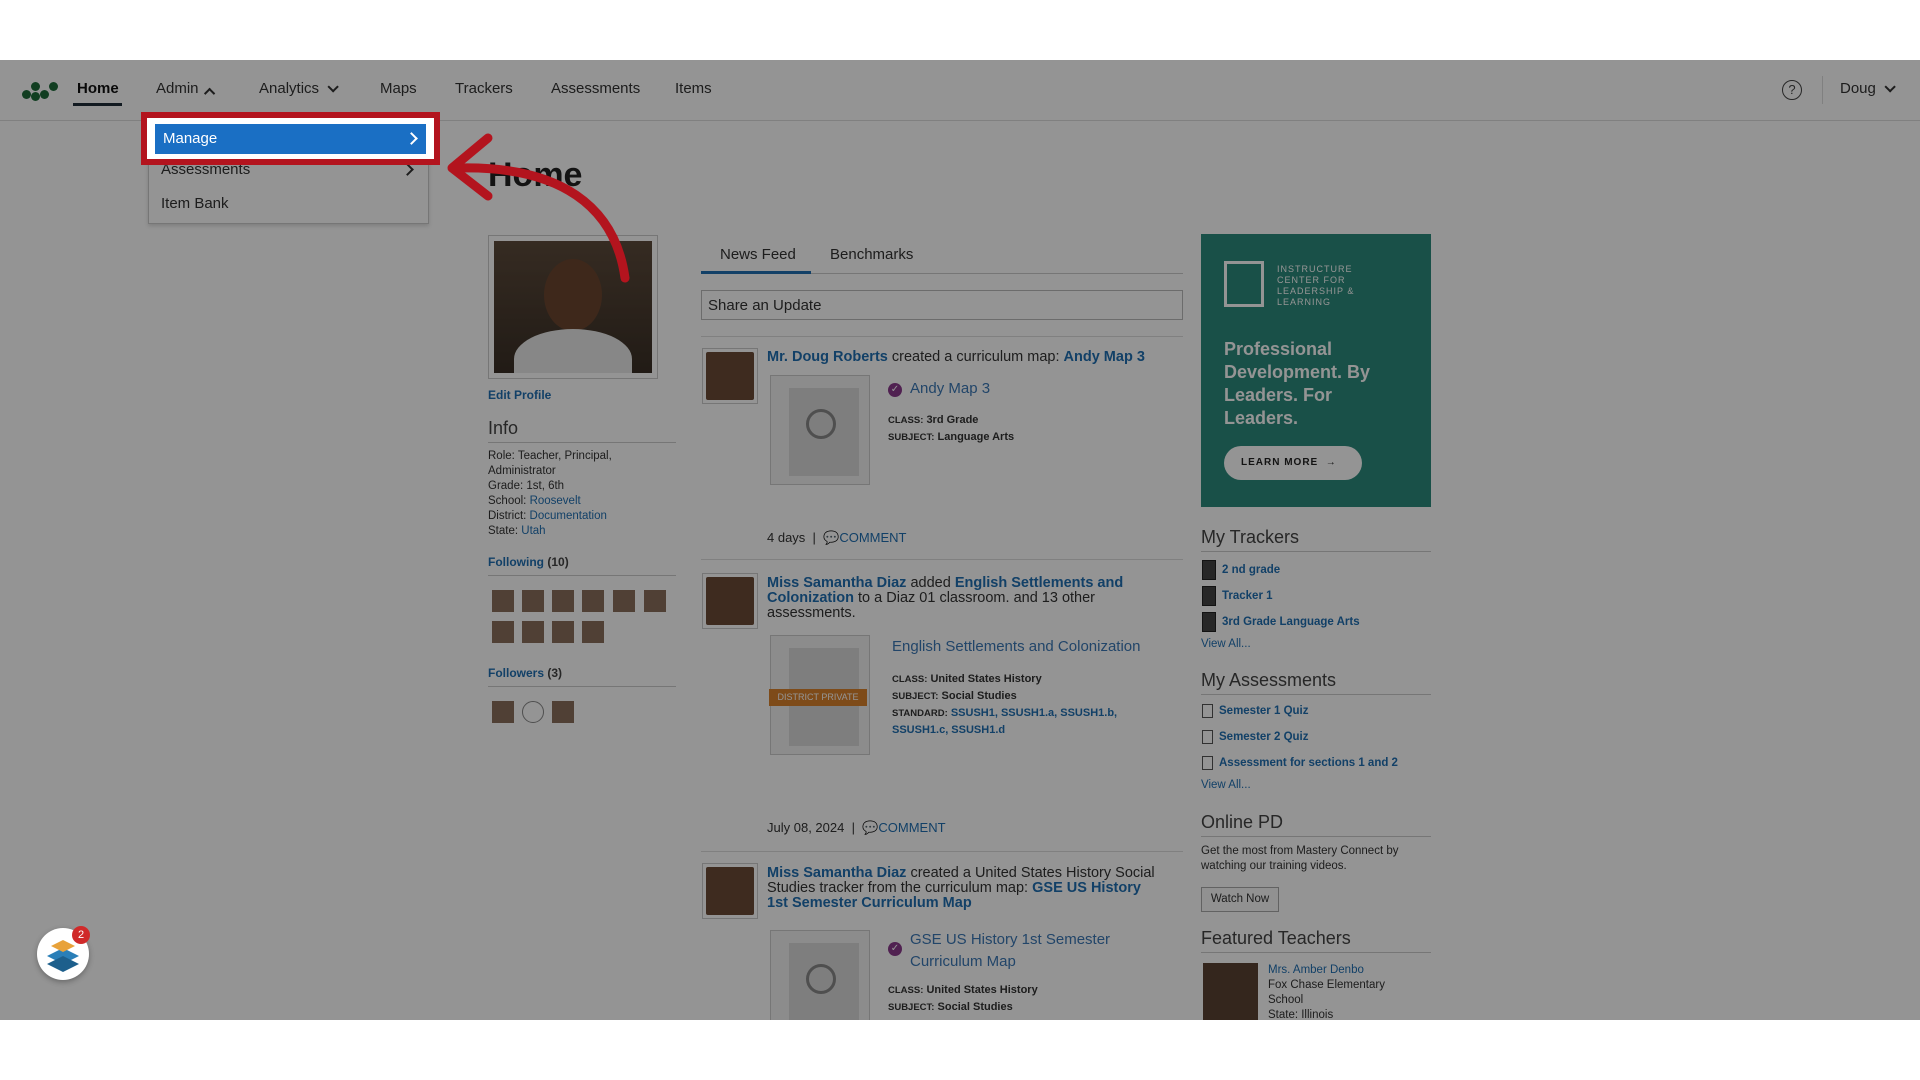 The height and width of the screenshot is (1080, 1920). I want to click on highlight-box: Manage, so click(290, 138).